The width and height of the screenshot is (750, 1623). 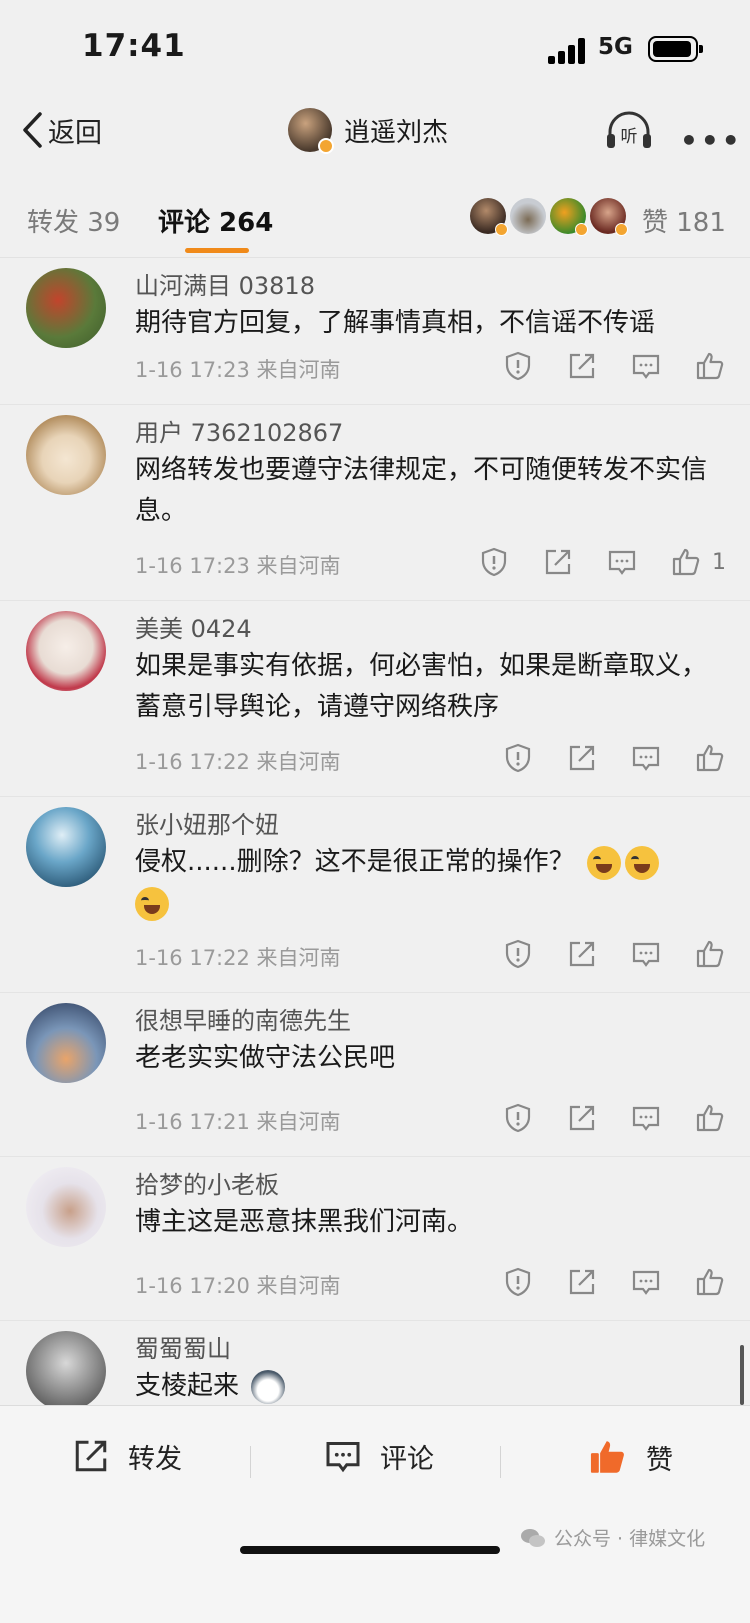 What do you see at coordinates (75, 133) in the screenshot?
I see `back-label: 返回` at bounding box center [75, 133].